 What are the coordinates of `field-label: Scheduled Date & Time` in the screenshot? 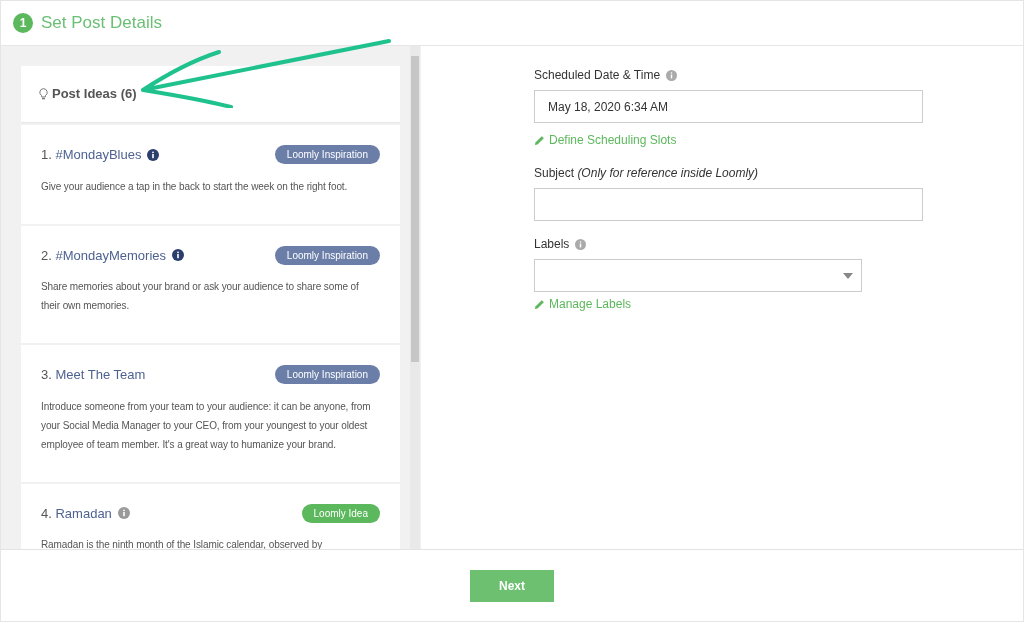 It's located at (597, 75).